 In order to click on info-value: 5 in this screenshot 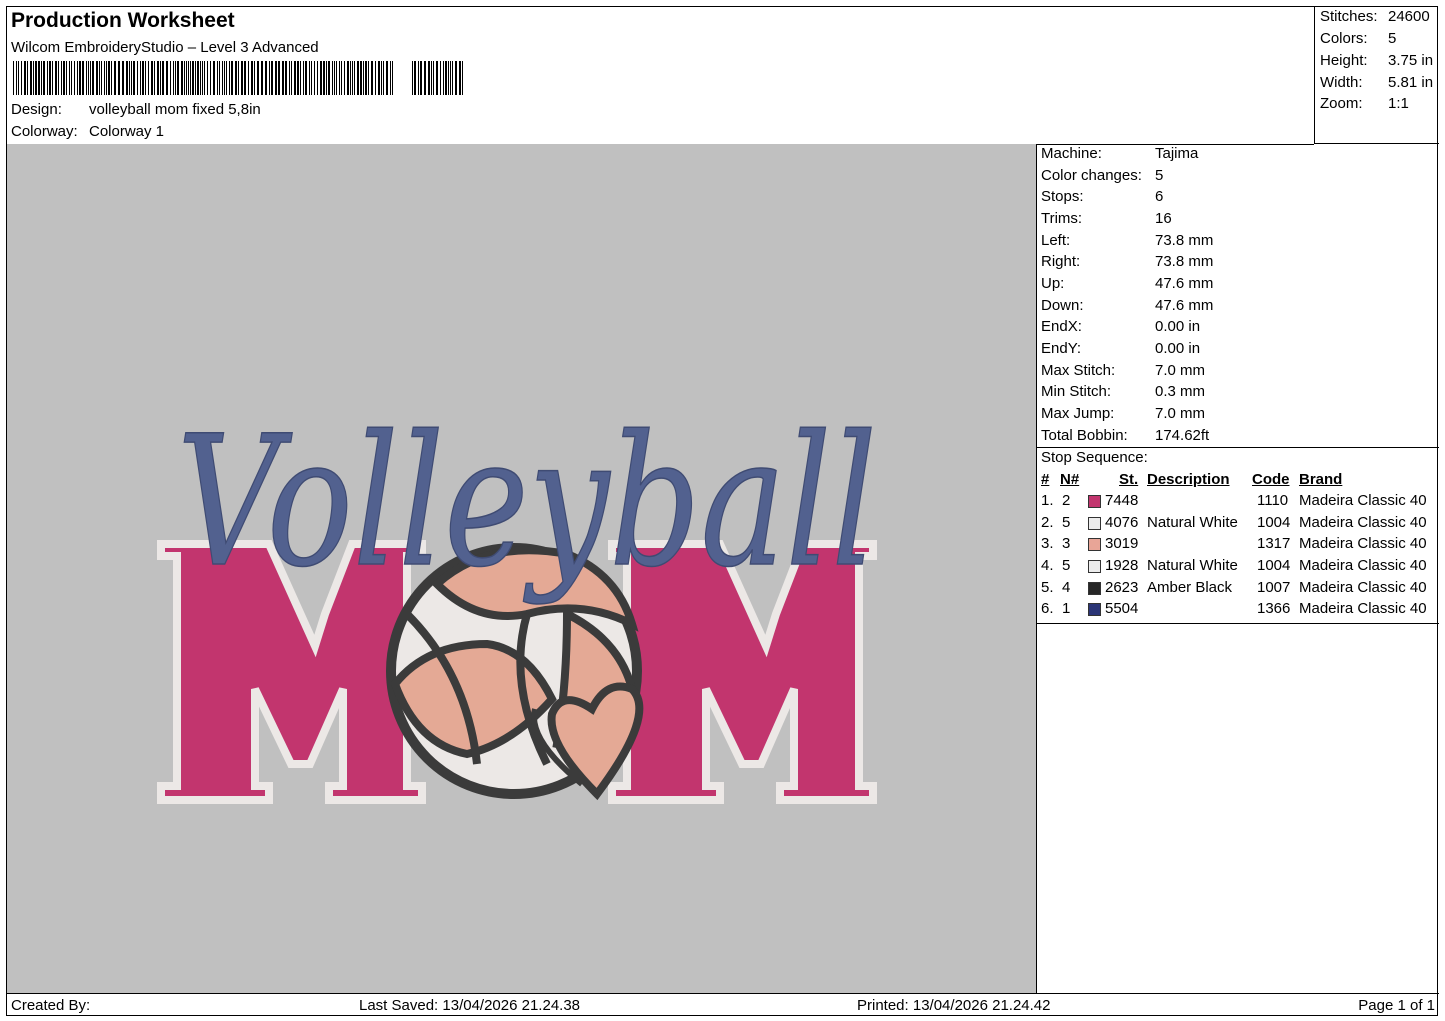, I will do `click(1159, 175)`.